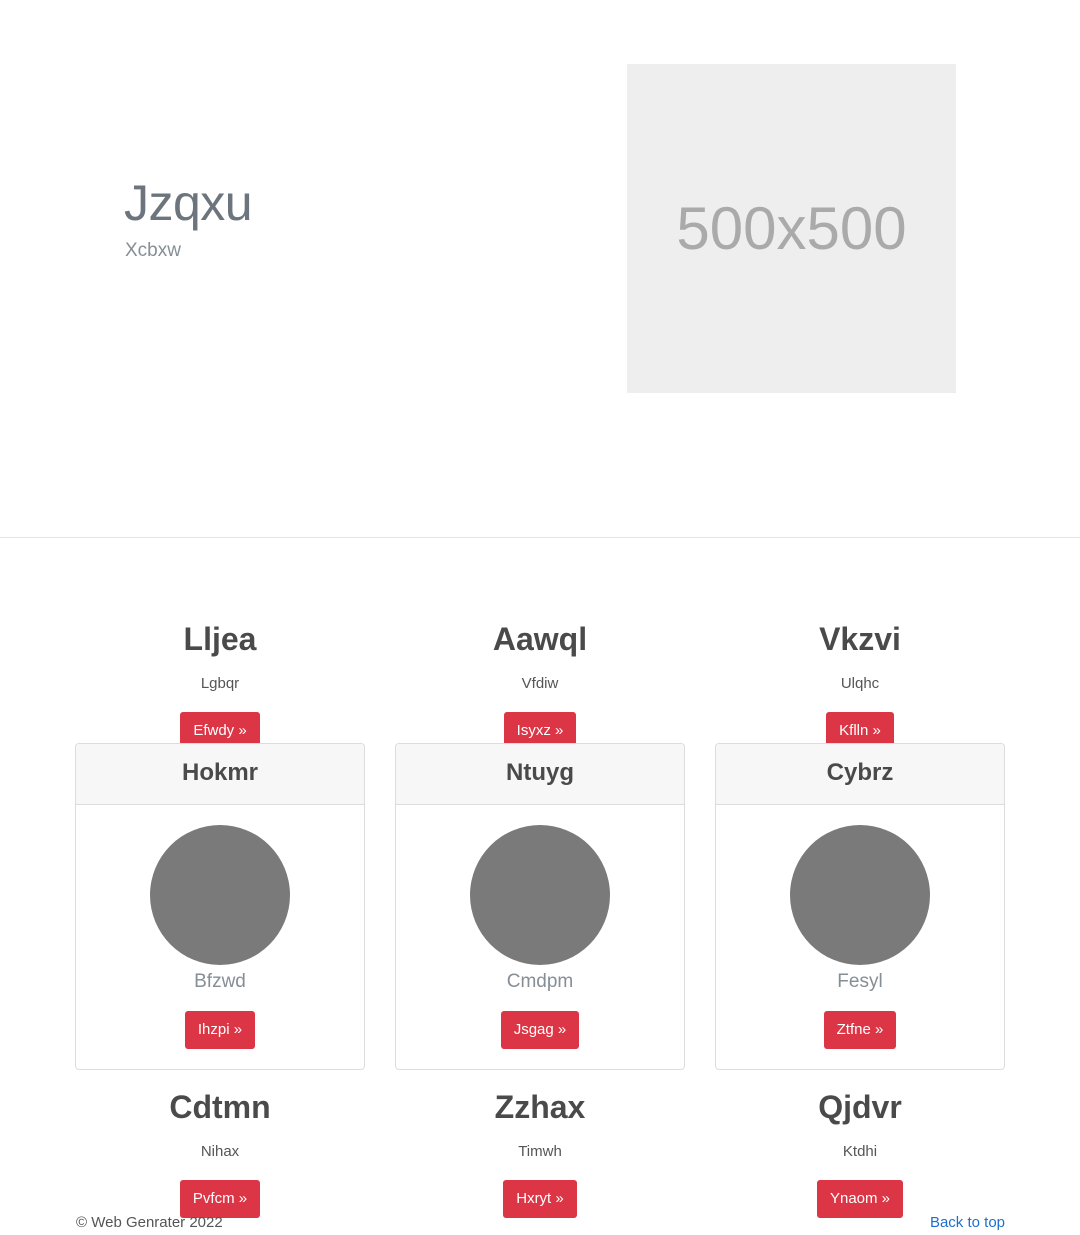 This screenshot has height=1235, width=1080. Describe the element at coordinates (540, 639) in the screenshot. I see `feature-title: Aawql` at that location.